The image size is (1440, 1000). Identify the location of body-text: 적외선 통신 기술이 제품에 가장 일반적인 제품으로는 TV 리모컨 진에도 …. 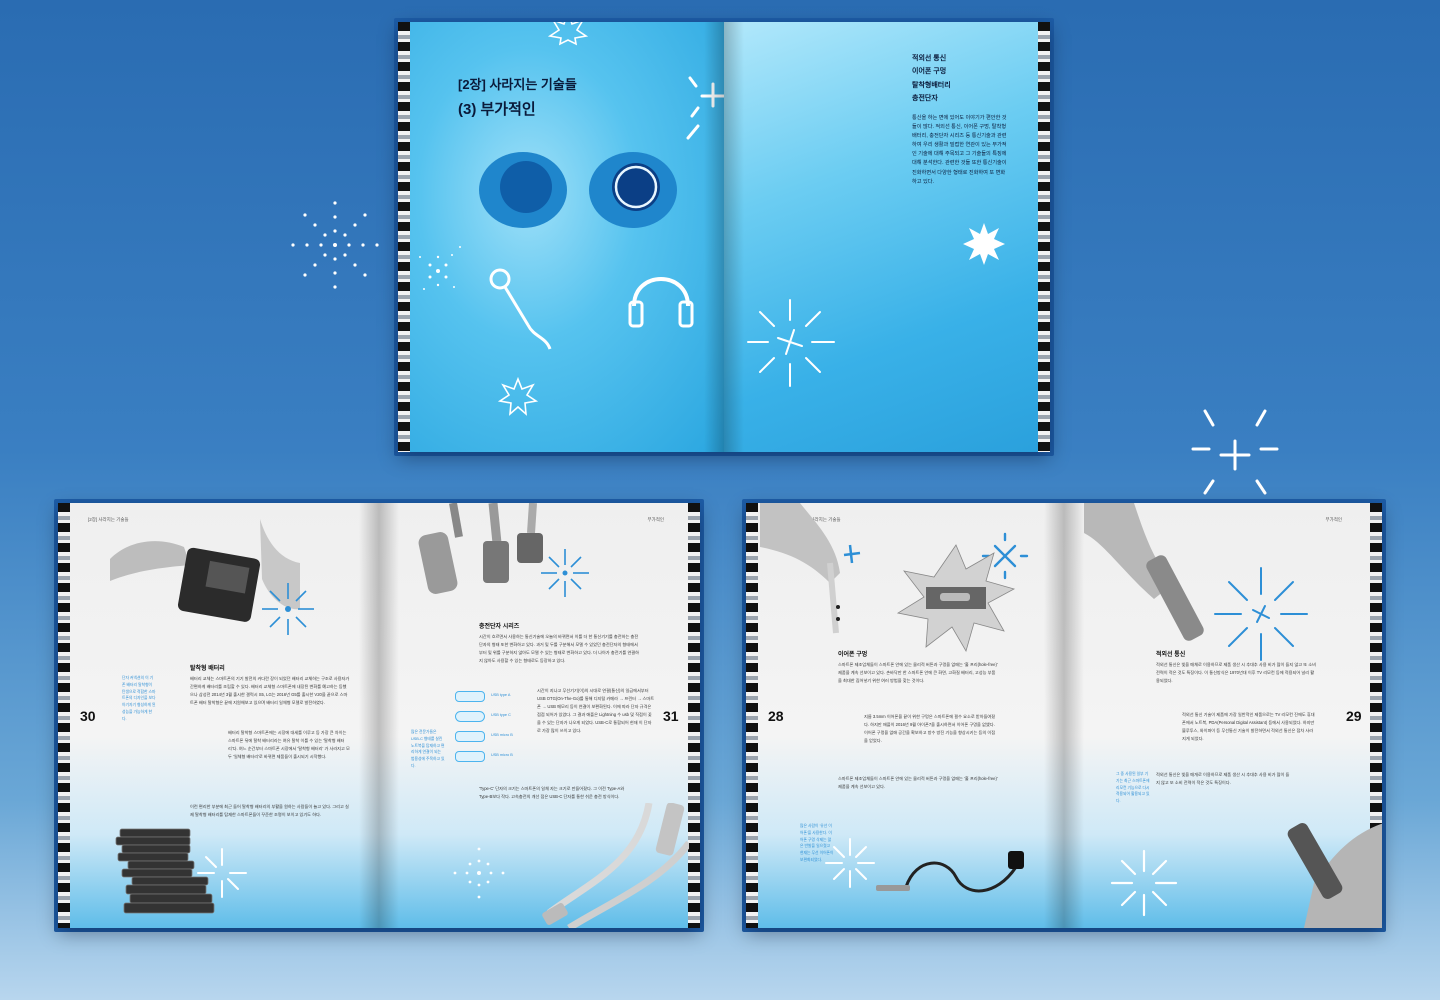
(1248, 726).